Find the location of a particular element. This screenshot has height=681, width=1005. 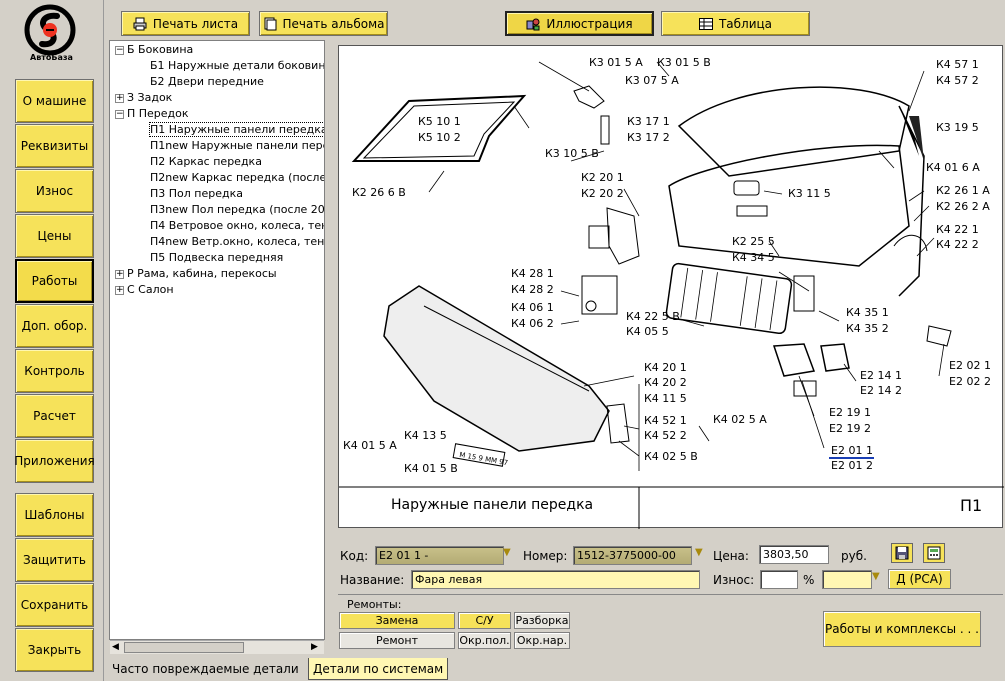

print-sheet-button: Печать листа is located at coordinates (185, 23).